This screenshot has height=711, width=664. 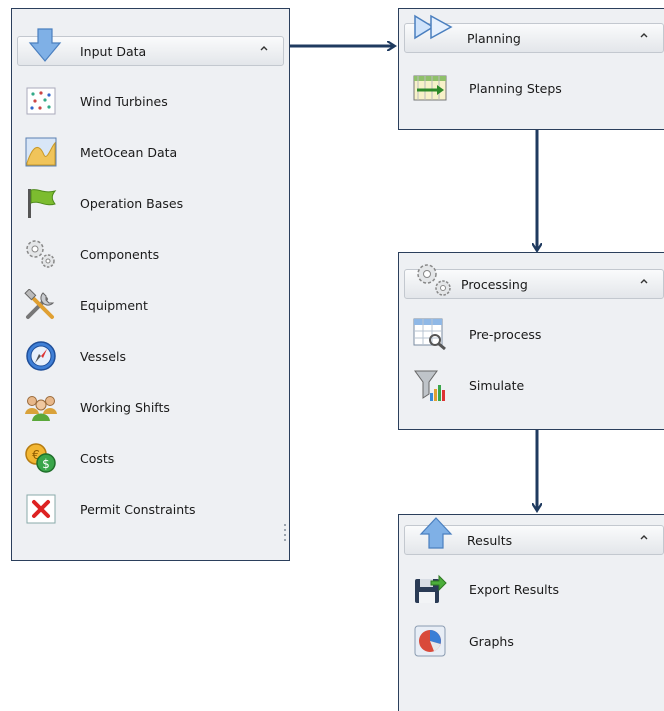 What do you see at coordinates (534, 536) in the screenshot?
I see `results-header: Results` at bounding box center [534, 536].